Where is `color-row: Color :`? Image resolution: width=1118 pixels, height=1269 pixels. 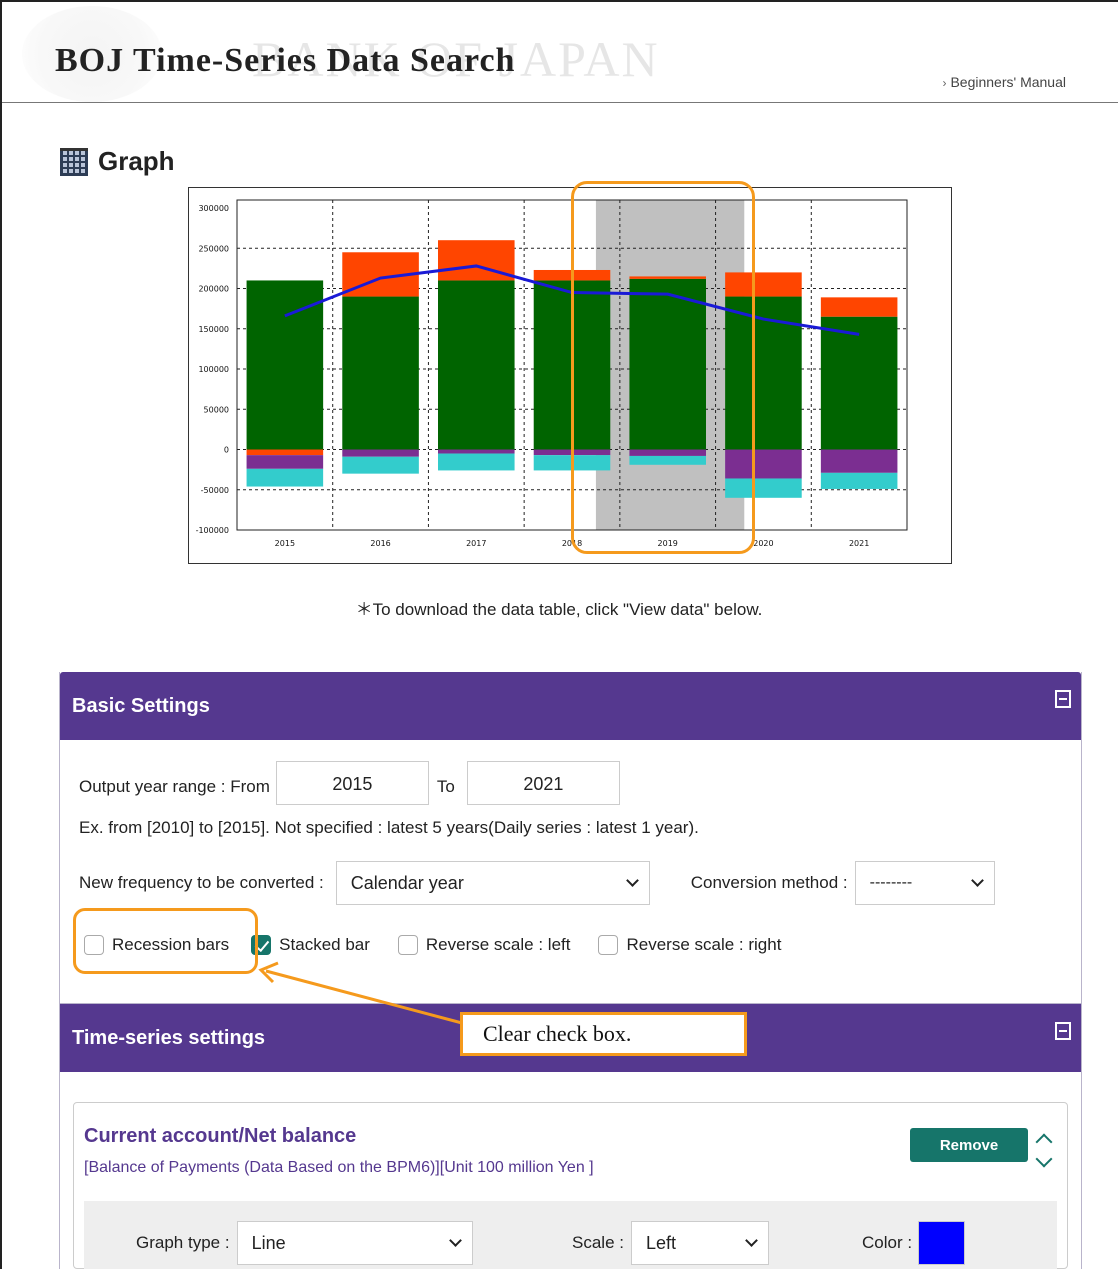
color-row: Color : is located at coordinates (914, 1243).